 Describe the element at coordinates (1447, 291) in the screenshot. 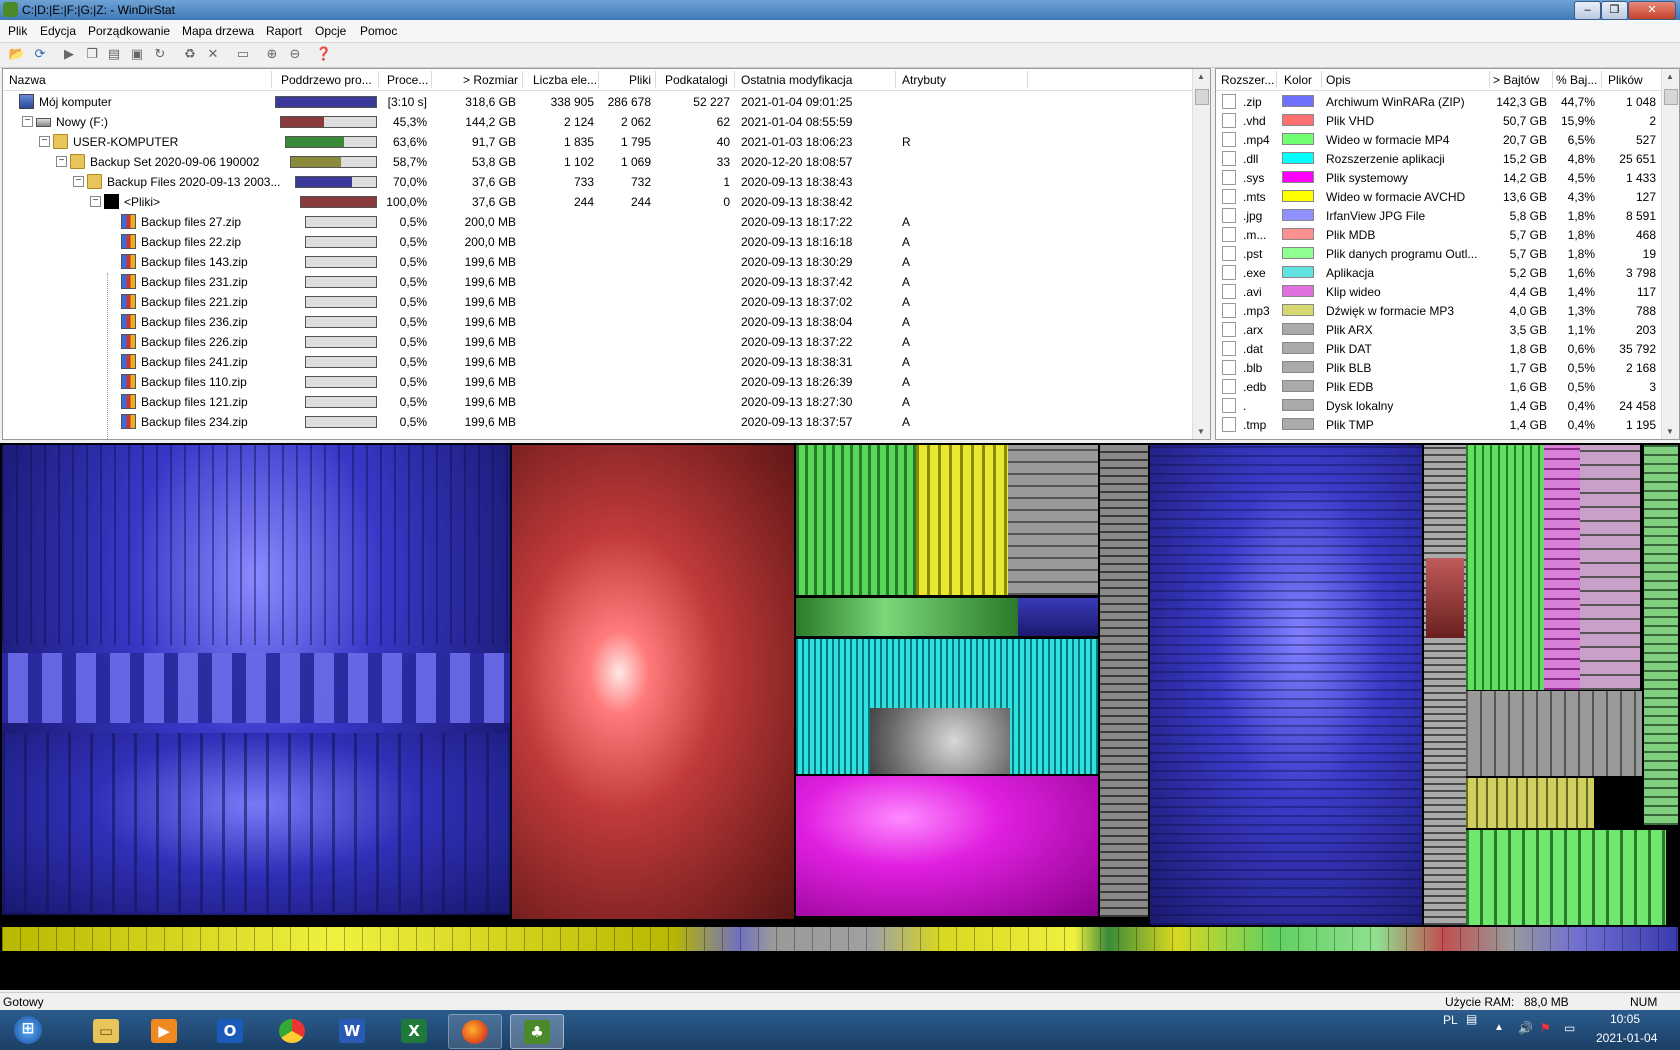

I see `ext-row: .avi Klip wideo 4,4 GB 1,4% 117` at that location.